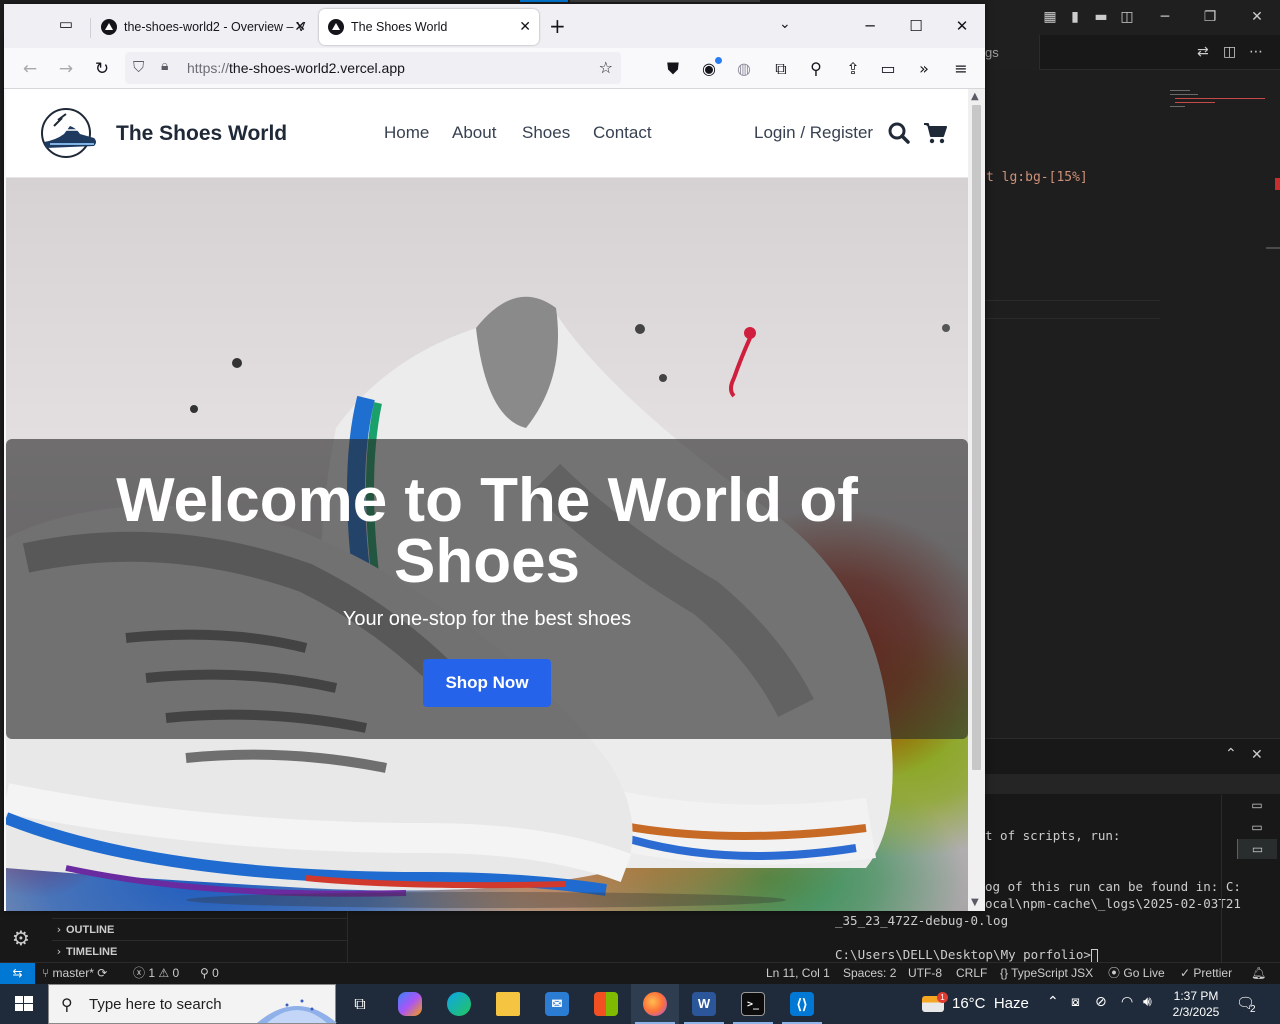 This screenshot has width=1280, height=1024. What do you see at coordinates (1075, 17) in the screenshot?
I see `toggle-sidebar-icon: ▮` at bounding box center [1075, 17].